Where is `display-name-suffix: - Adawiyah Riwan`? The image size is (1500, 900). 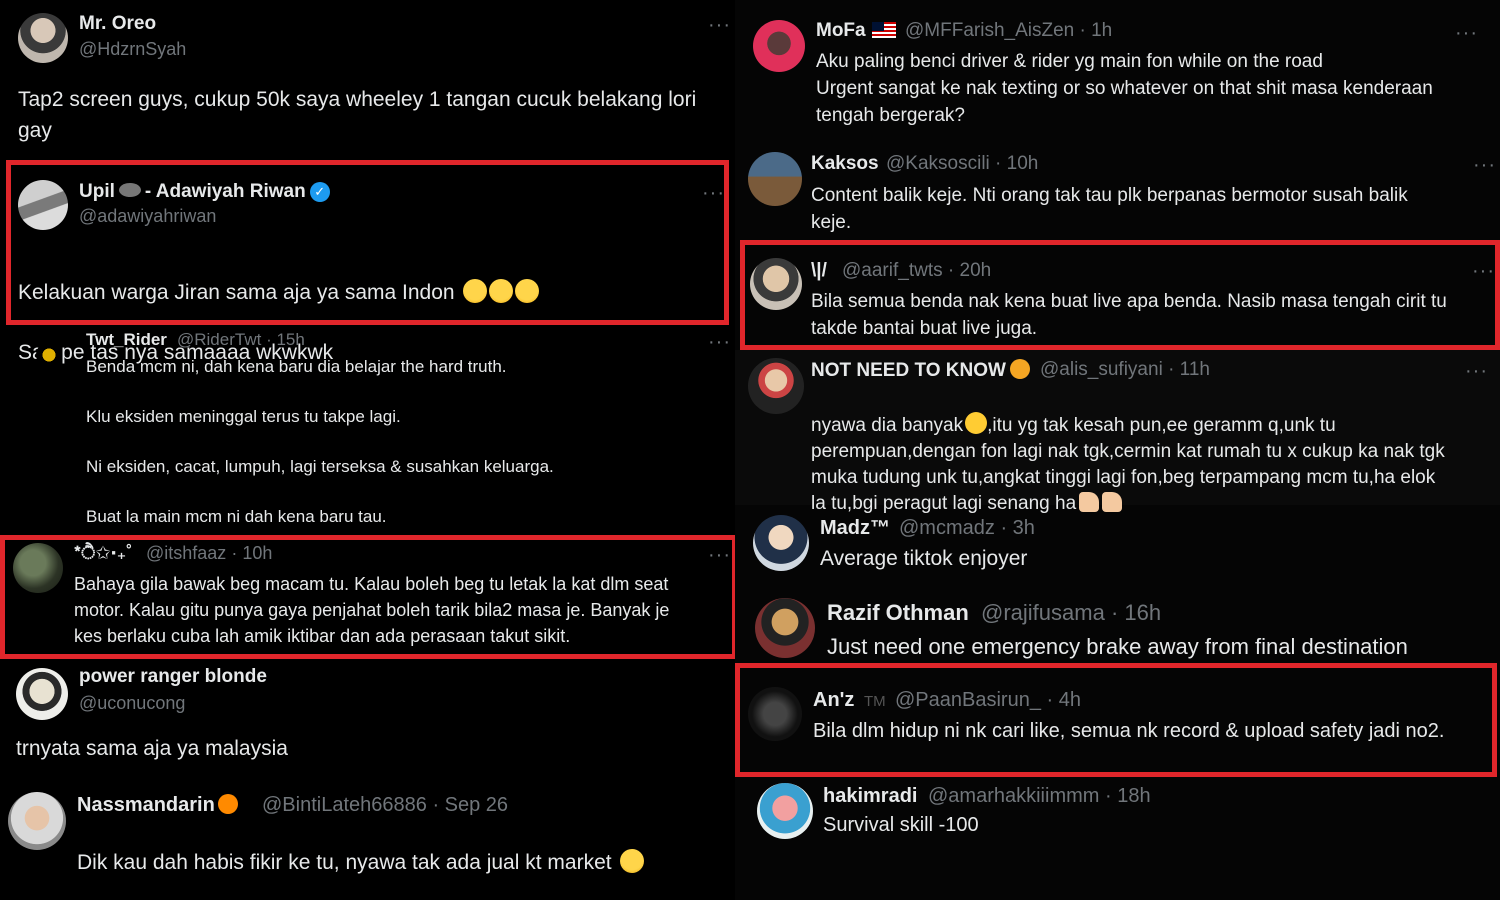 display-name-suffix: - Adawiyah Riwan is located at coordinates (225, 191).